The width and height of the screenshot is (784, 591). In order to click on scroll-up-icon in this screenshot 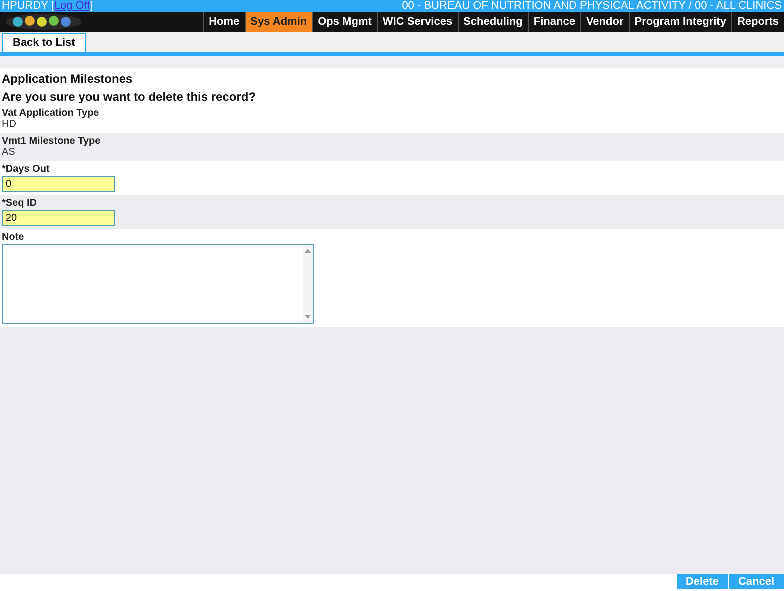, I will do `click(308, 251)`.